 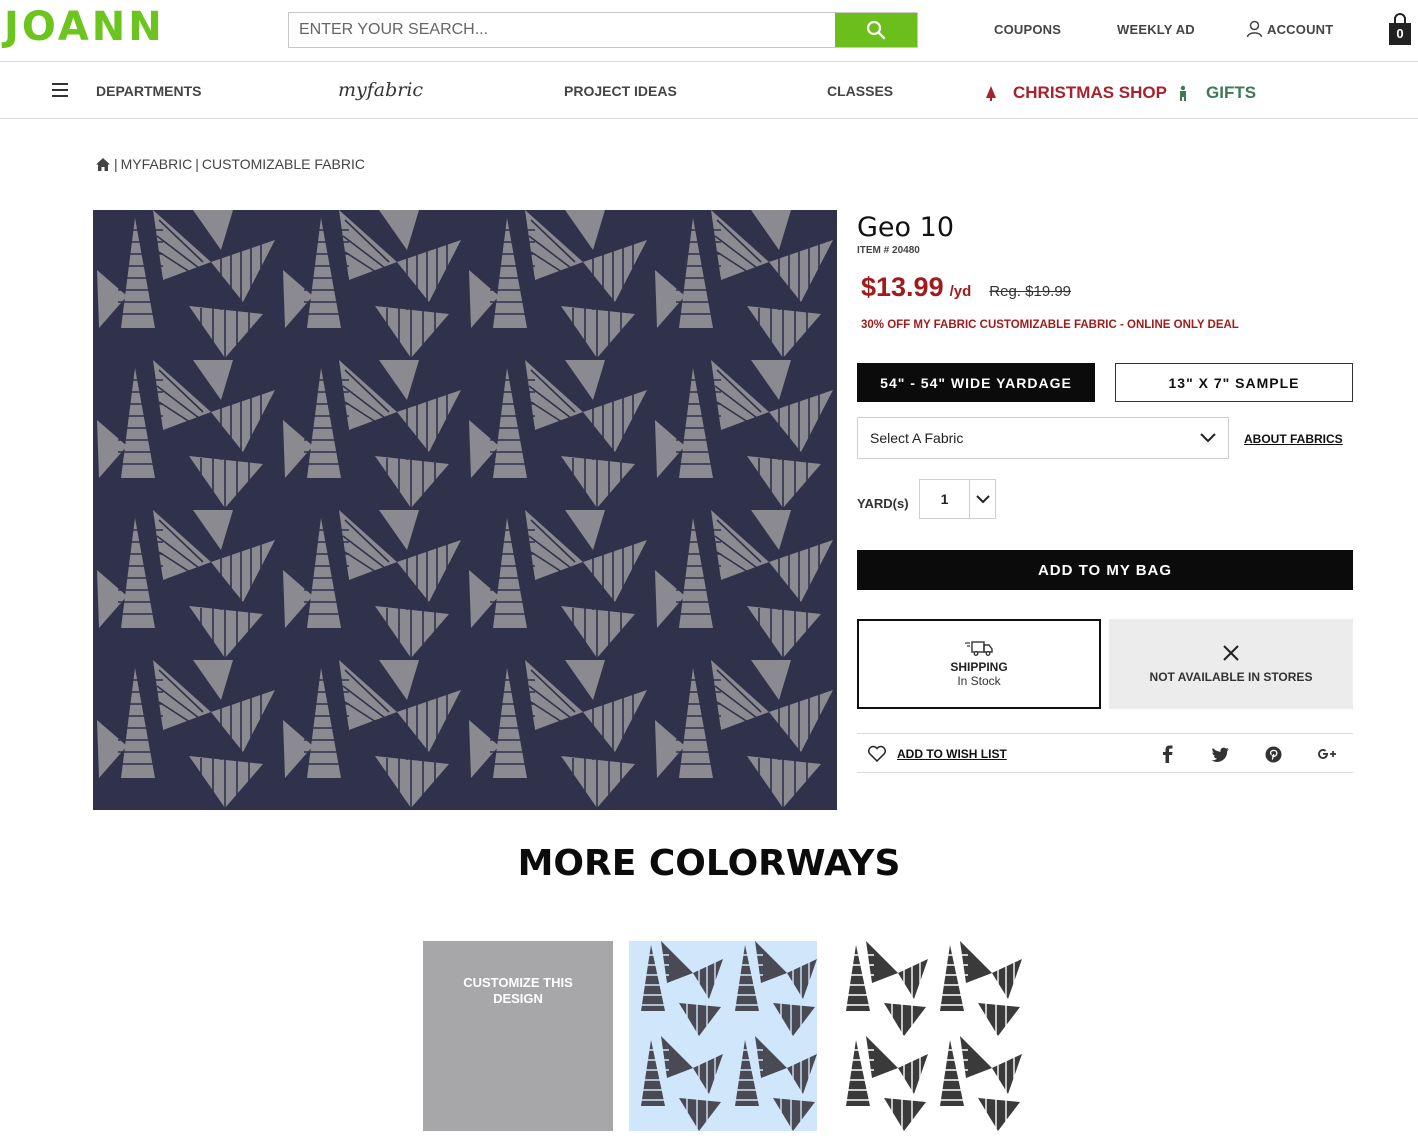 I want to click on quantity-value: 1, so click(x=945, y=499).